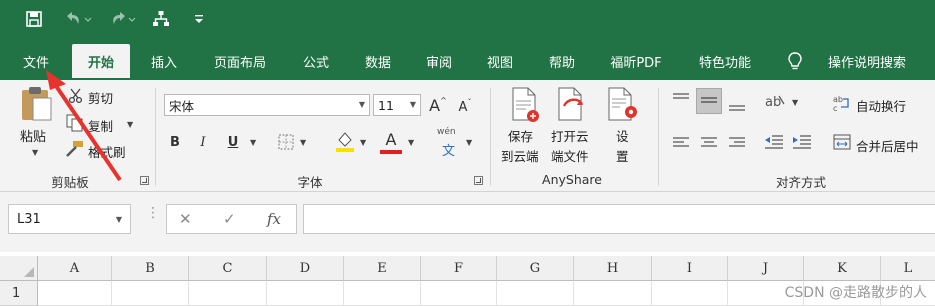 This screenshot has height=306, width=935. What do you see at coordinates (84, 126) in the screenshot?
I see `annotation-arrow-icon` at bounding box center [84, 126].